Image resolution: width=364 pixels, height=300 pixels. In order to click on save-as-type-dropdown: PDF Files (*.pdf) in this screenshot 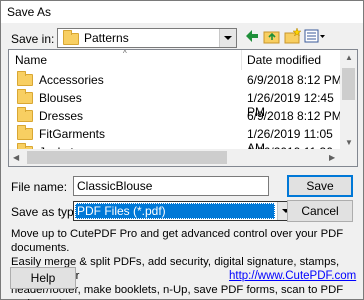, I will do `click(184, 211)`.